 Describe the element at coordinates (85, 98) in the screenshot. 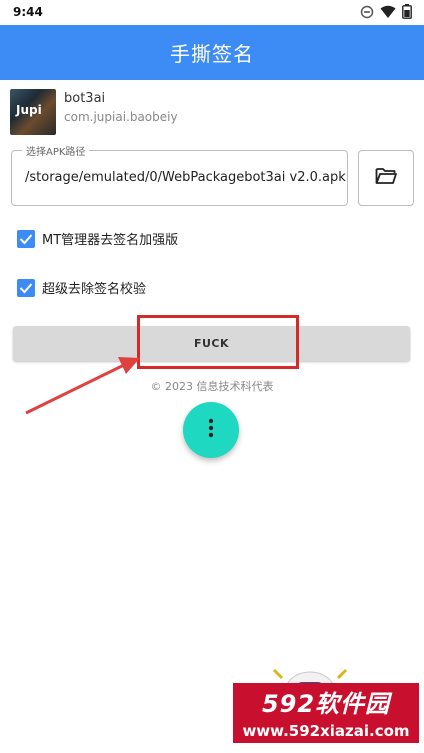

I see `app-name: bot3ai` at that location.